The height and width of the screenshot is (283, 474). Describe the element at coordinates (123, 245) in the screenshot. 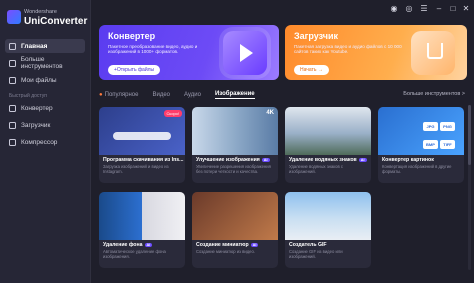

I see `card-title-text: Удаление фона` at that location.